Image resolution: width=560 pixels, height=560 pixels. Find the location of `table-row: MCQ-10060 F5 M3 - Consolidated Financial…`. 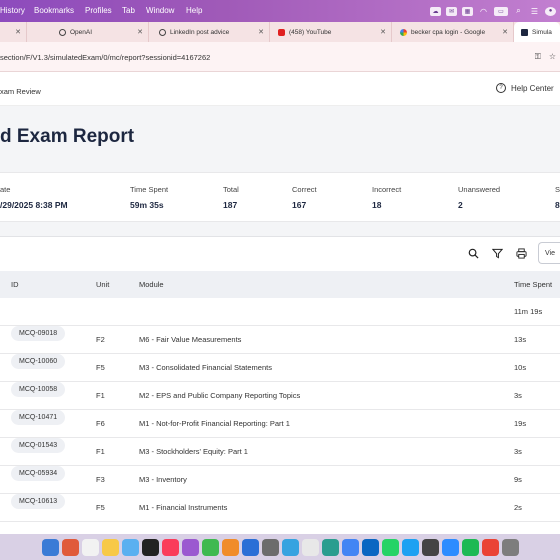

table-row: MCQ-10060 F5 M3 - Consolidated Financial… is located at coordinates (280, 368).